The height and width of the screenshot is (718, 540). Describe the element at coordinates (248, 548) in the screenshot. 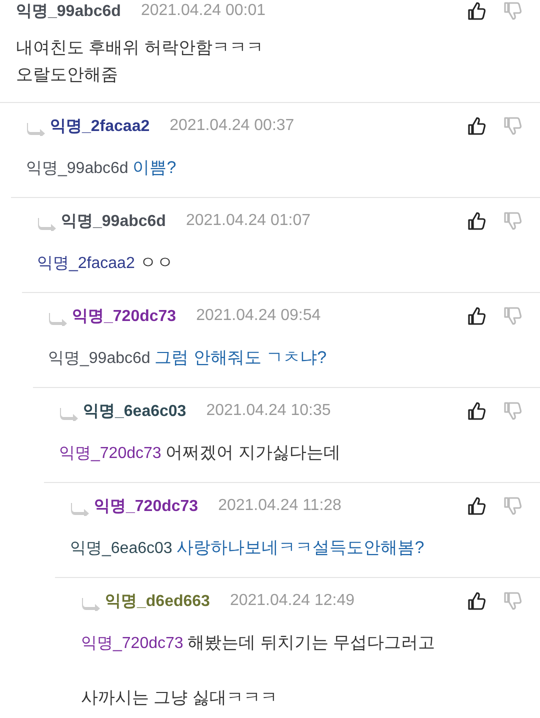

I see `comment-text: 익명_6ea6c03 사랑하나보네ㅋㅋ설득도안해봄?` at that location.